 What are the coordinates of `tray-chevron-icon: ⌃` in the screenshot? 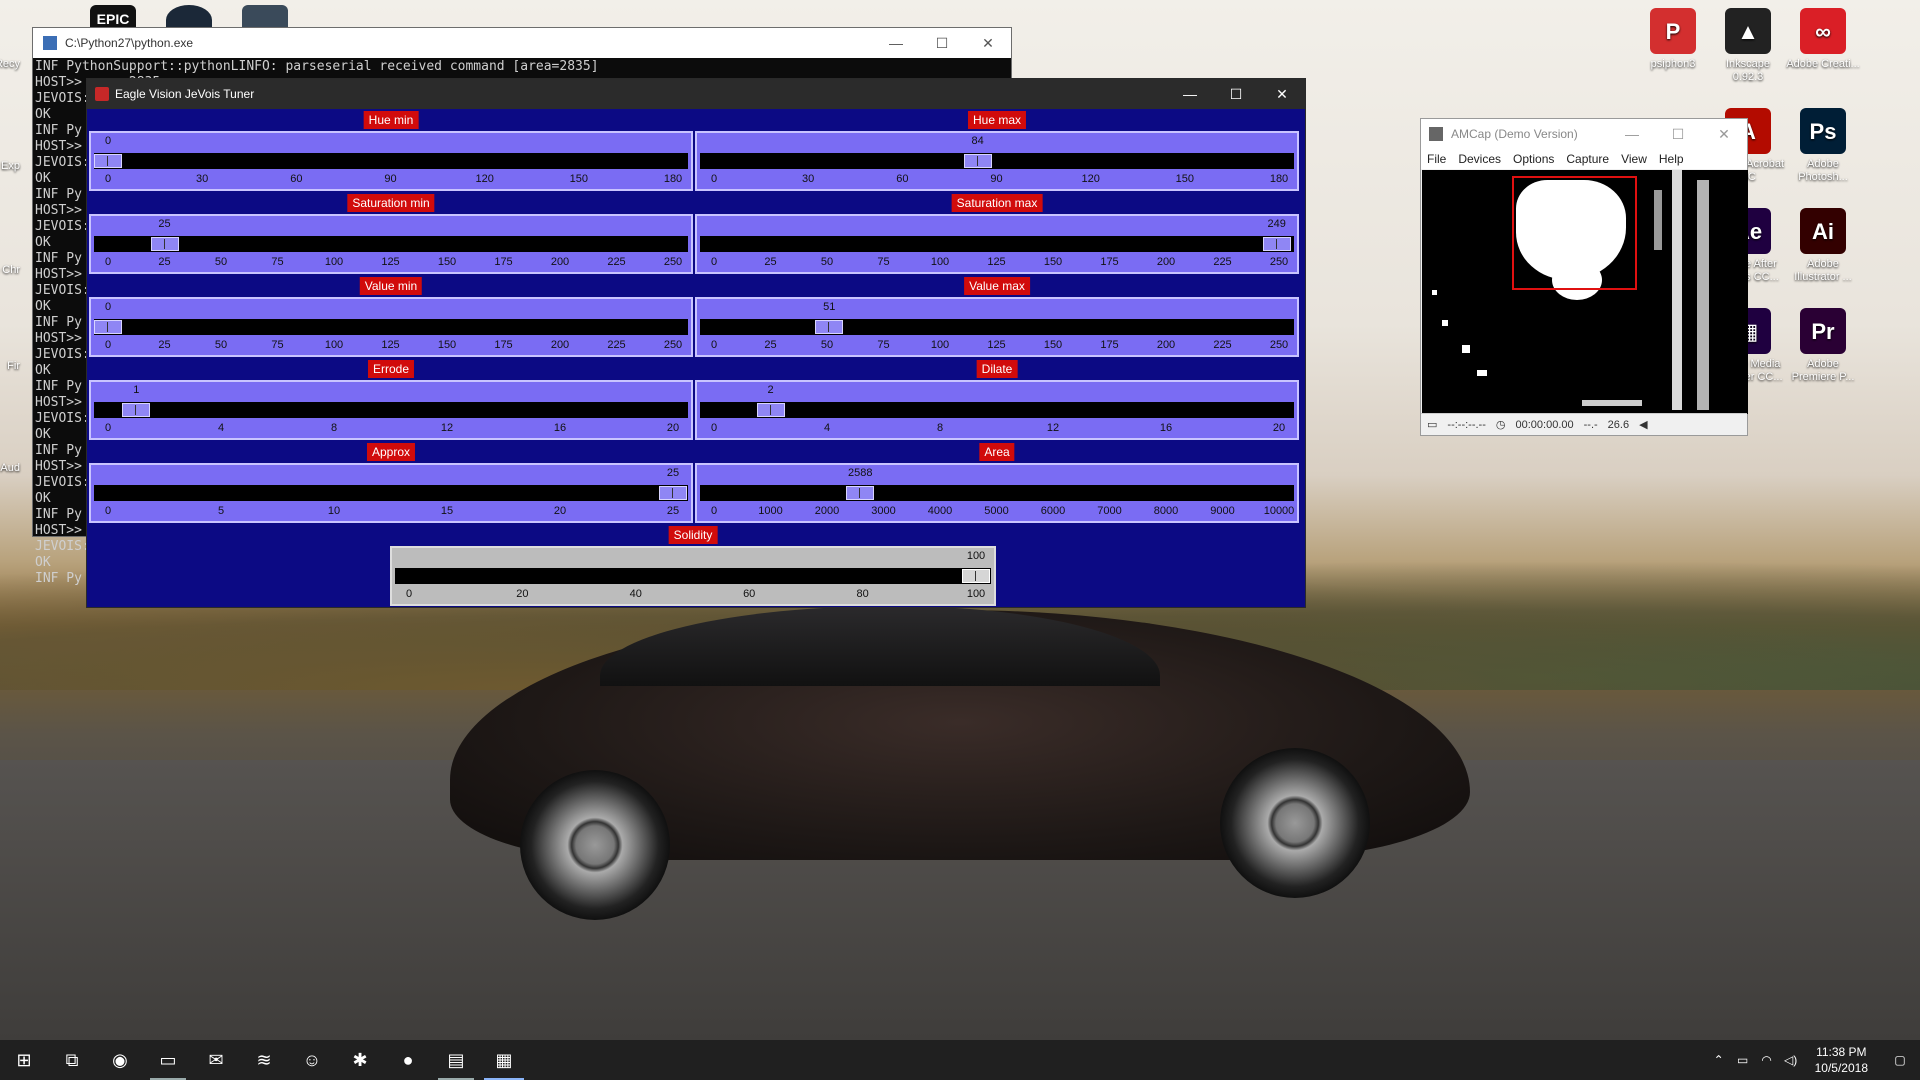 It's located at (1719, 1060).